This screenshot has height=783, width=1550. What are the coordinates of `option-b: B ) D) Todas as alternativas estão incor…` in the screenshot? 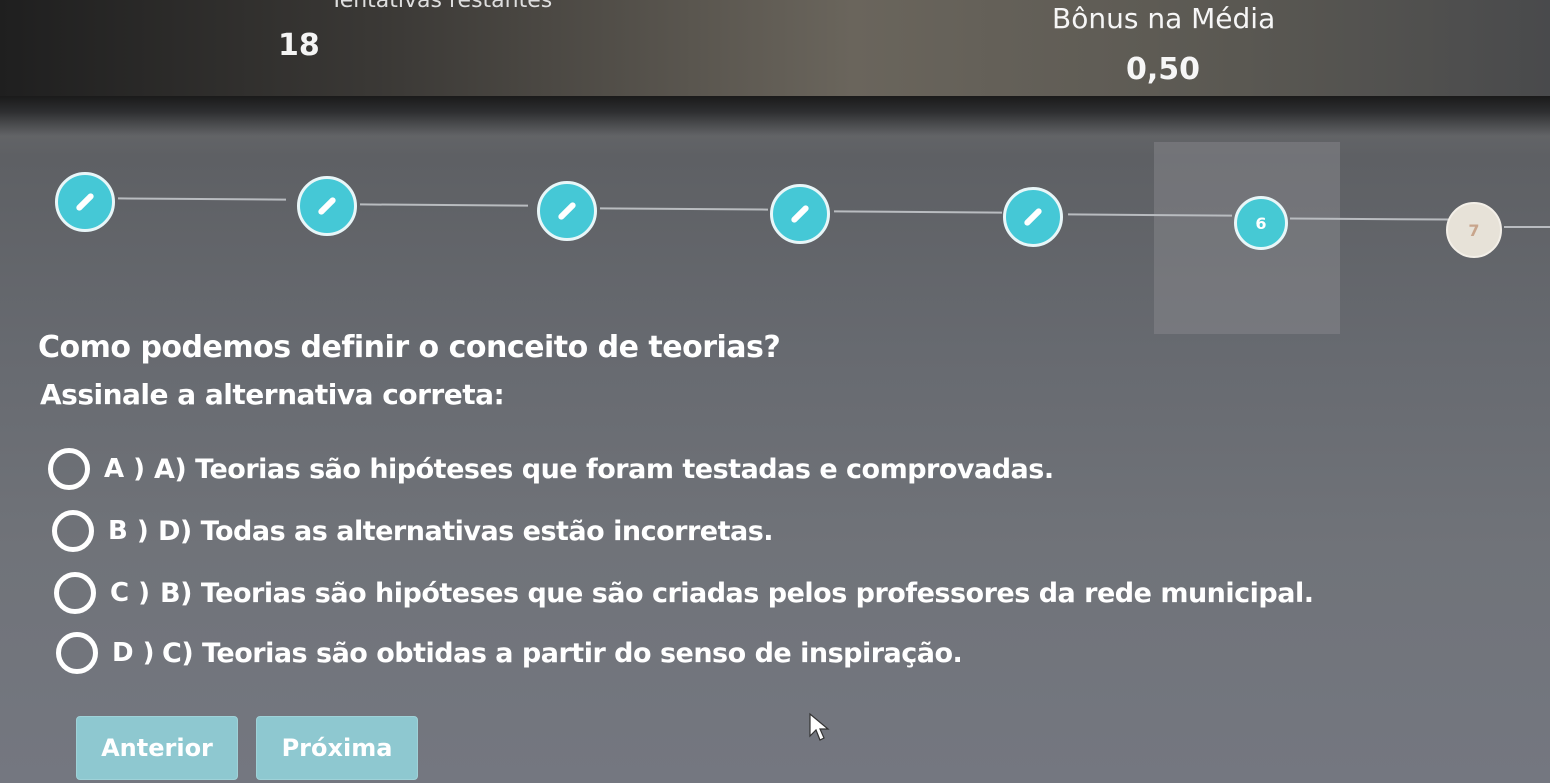 It's located at (413, 531).